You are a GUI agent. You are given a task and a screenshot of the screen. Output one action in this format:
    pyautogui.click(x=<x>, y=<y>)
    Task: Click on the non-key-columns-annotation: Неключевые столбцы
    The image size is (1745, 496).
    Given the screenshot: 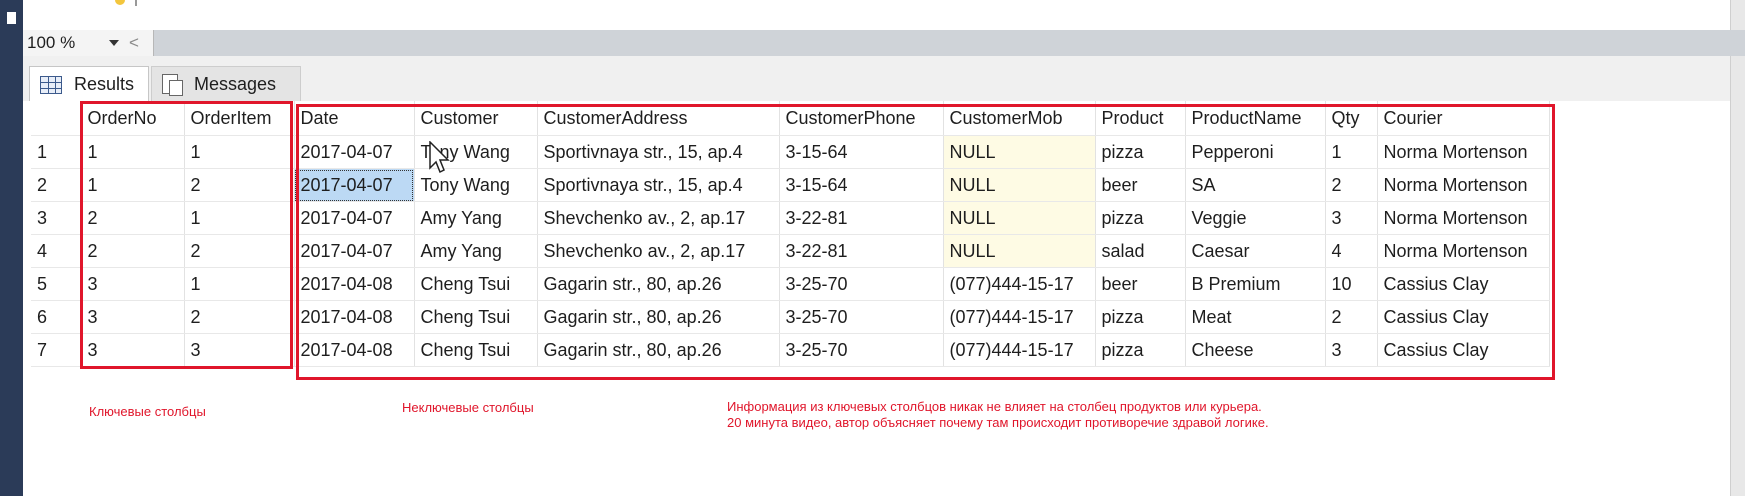 What is the action you would take?
    pyautogui.click(x=468, y=407)
    